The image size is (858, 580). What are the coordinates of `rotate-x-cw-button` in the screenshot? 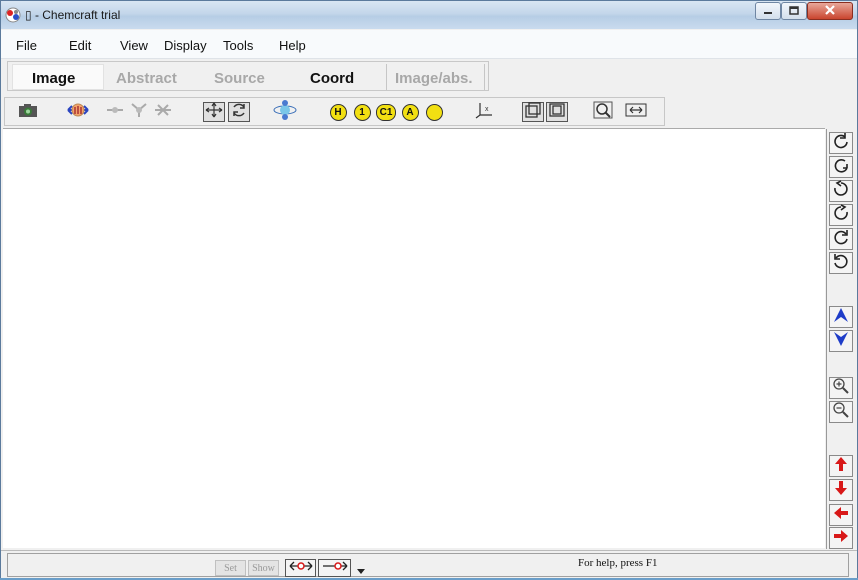 It's located at (841, 143).